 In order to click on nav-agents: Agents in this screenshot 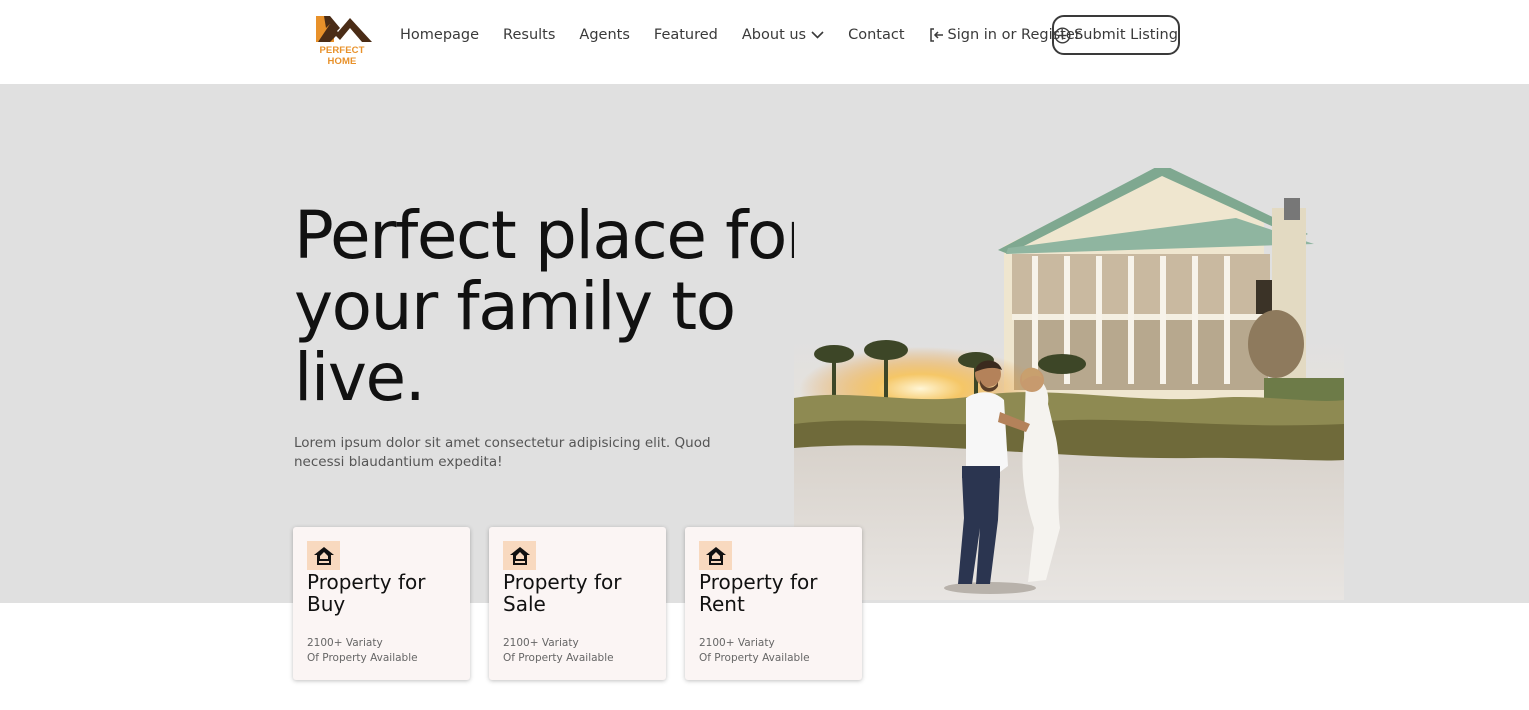, I will do `click(604, 35)`.